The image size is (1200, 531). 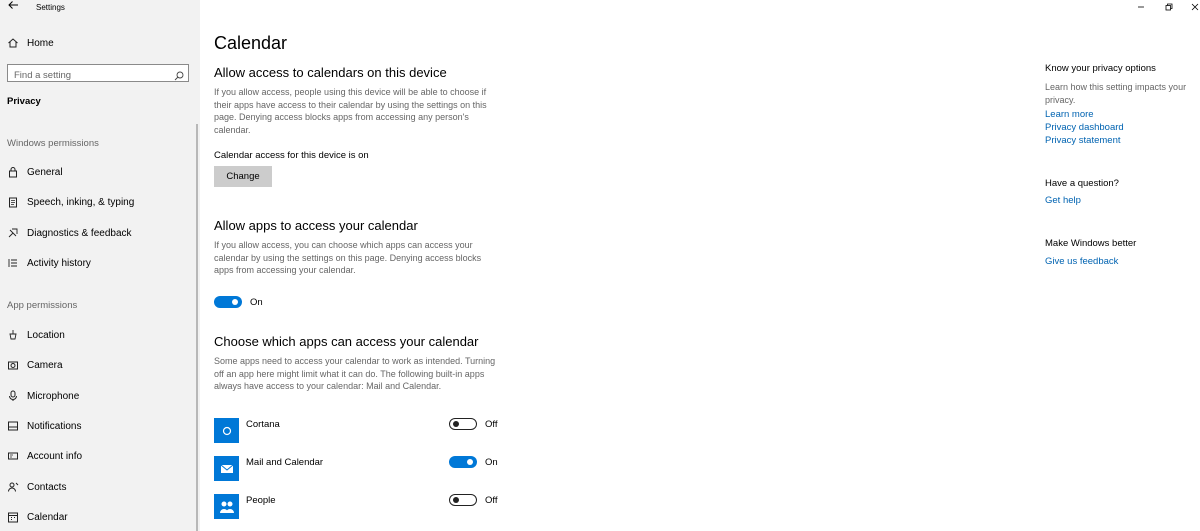 I want to click on sidebar-item-speech: Speech, inking, & typing, so click(x=70, y=202).